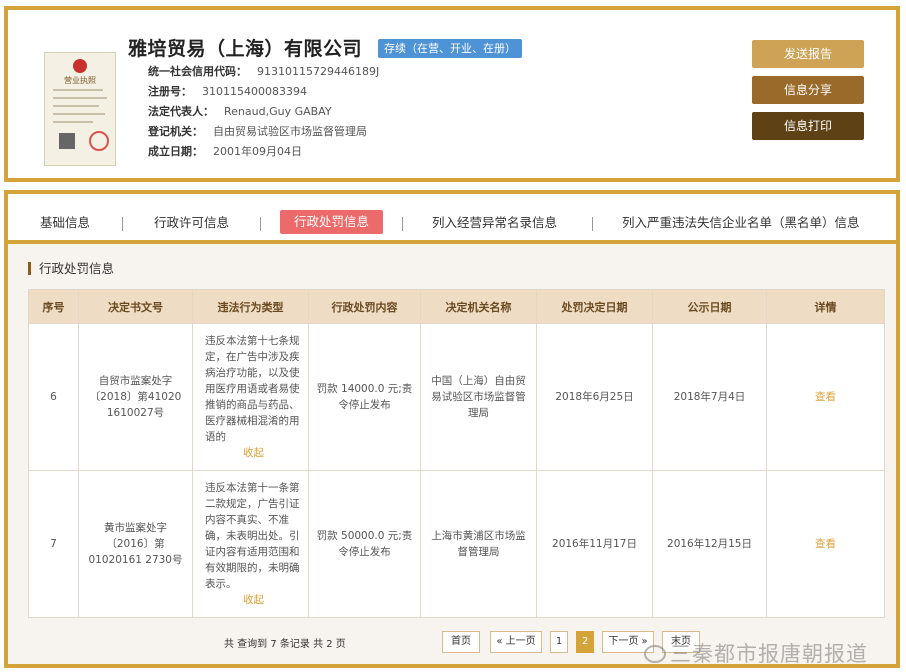  What do you see at coordinates (364, 544) in the screenshot?
I see `penalty-content: 罚款 50000.0 元;责令停止发布` at bounding box center [364, 544].